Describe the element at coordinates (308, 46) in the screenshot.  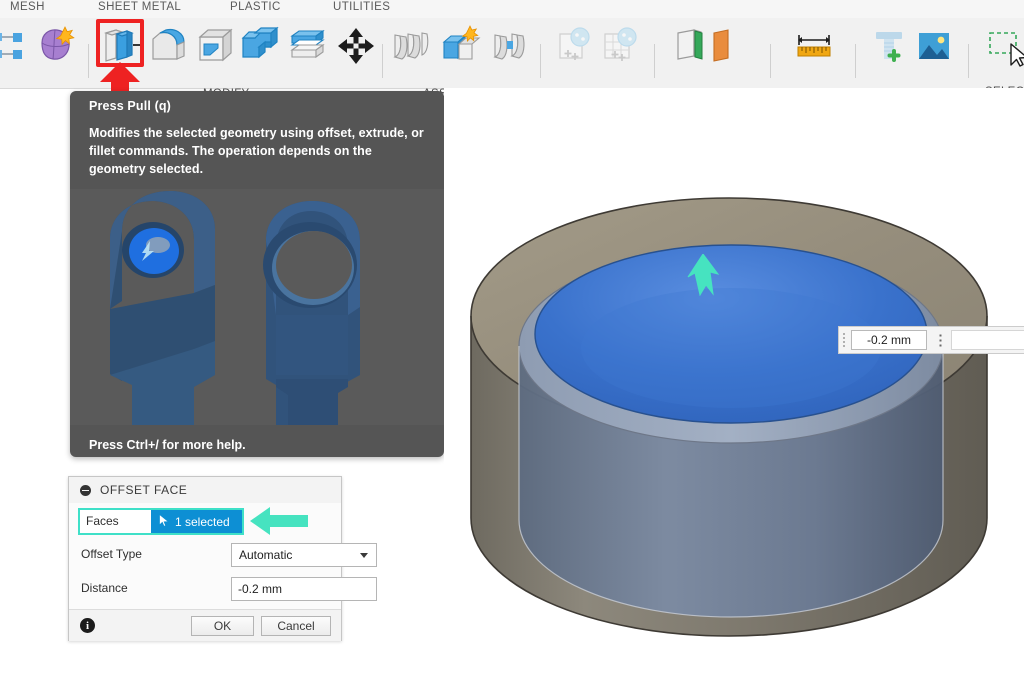
I see `split-face-icon` at that location.